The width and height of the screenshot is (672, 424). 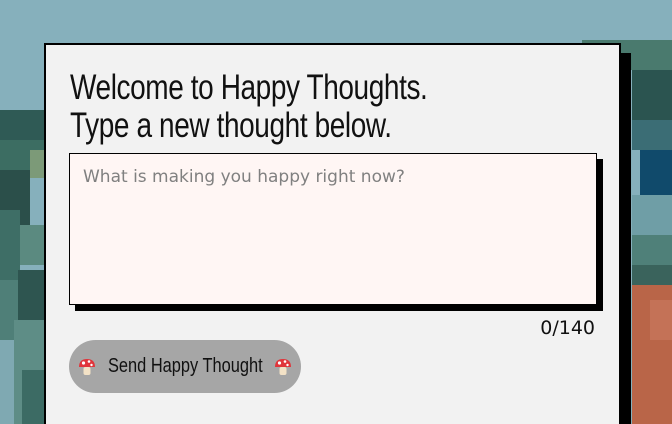 I want to click on send-button-label: Send Happy Thought, so click(x=185, y=366).